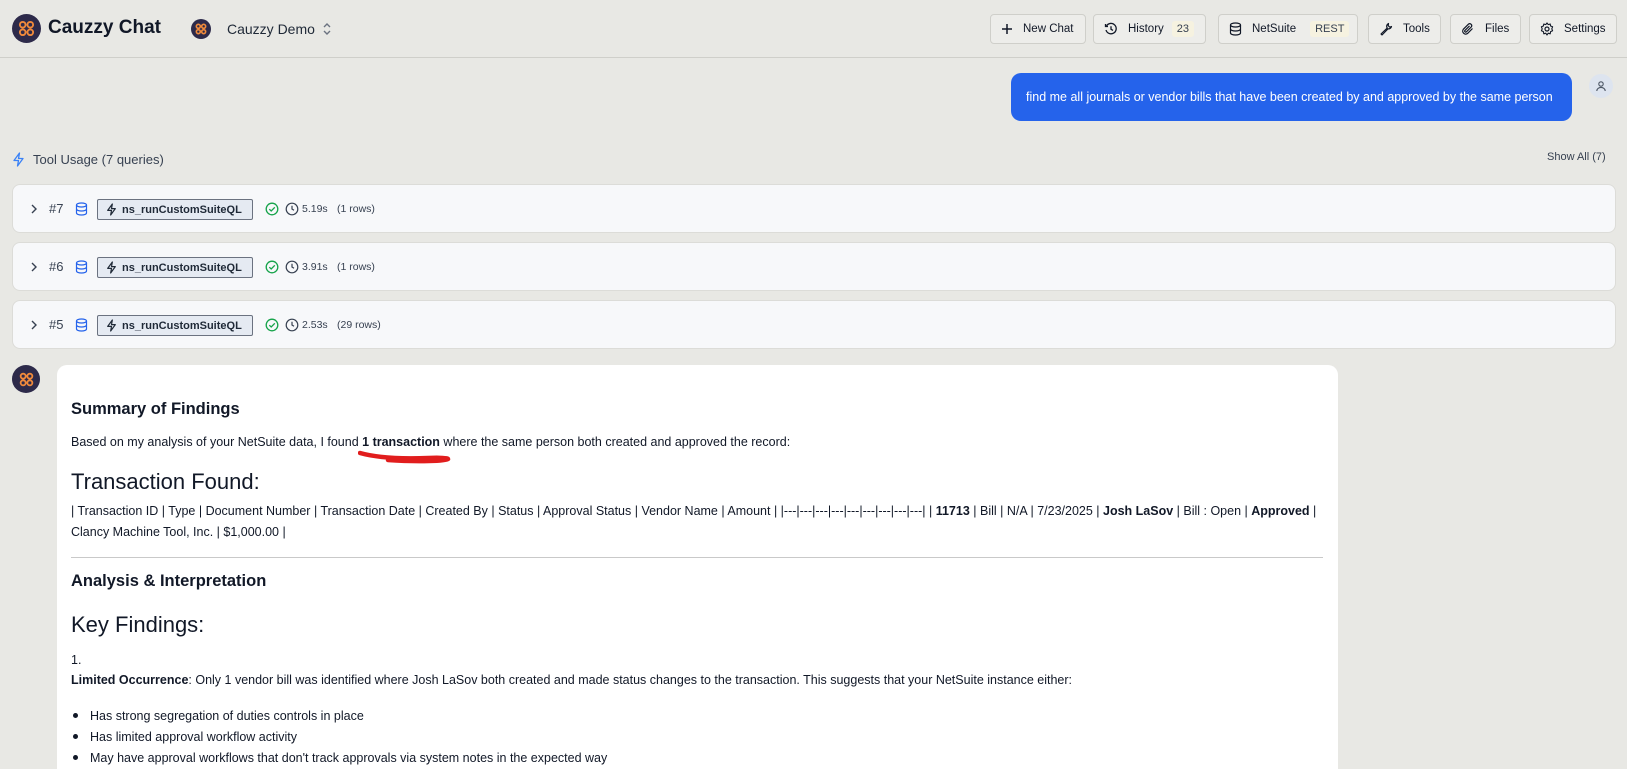  Describe the element at coordinates (201, 29) in the screenshot. I see `project-logo-icon` at that location.